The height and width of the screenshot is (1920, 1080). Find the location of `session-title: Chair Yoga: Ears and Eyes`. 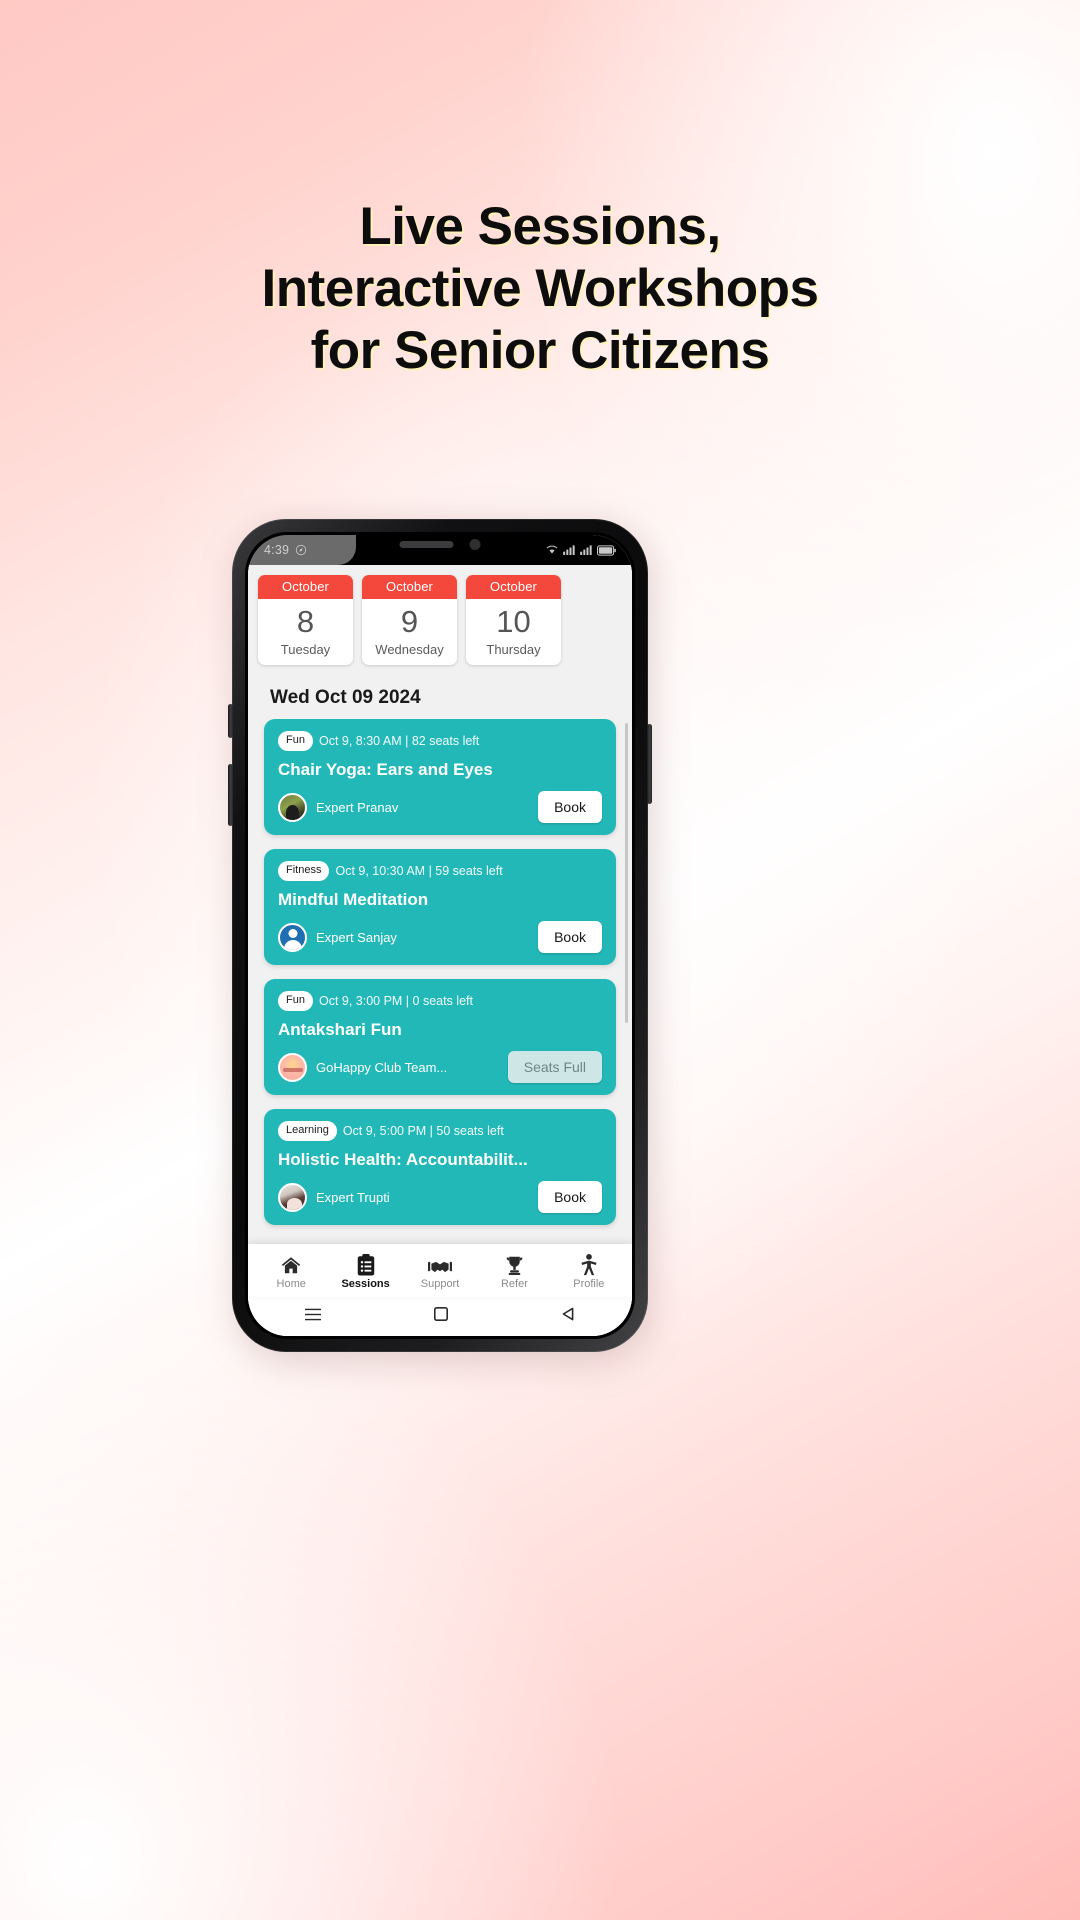

session-title: Chair Yoga: Ears and Eyes is located at coordinates (385, 769).